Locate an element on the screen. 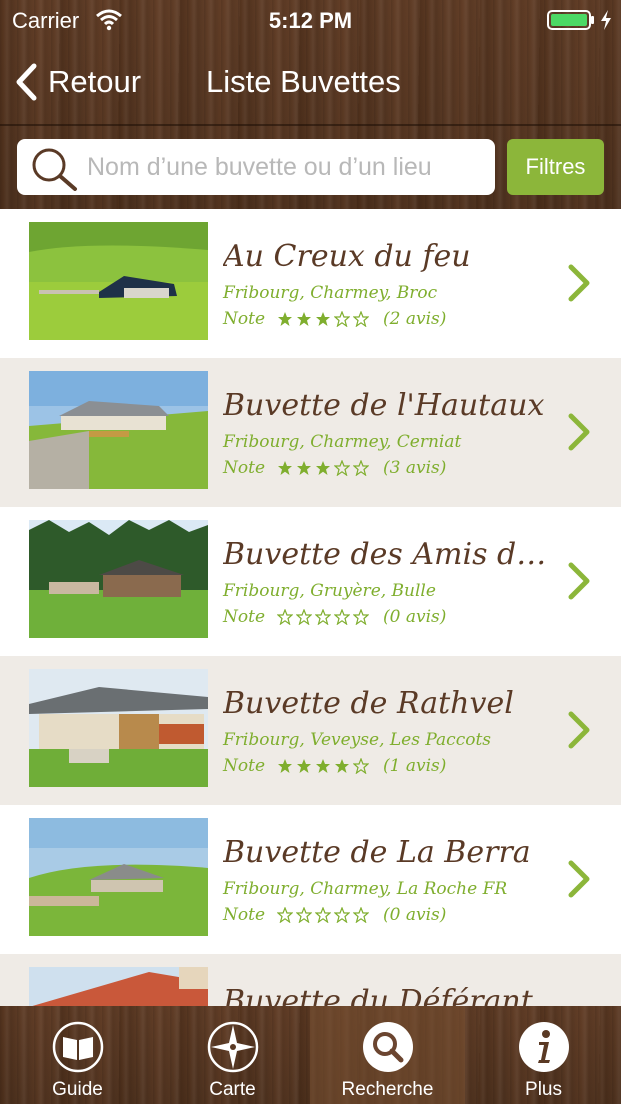 This screenshot has width=621, height=1104. filter-button: Filtres is located at coordinates (555, 167).